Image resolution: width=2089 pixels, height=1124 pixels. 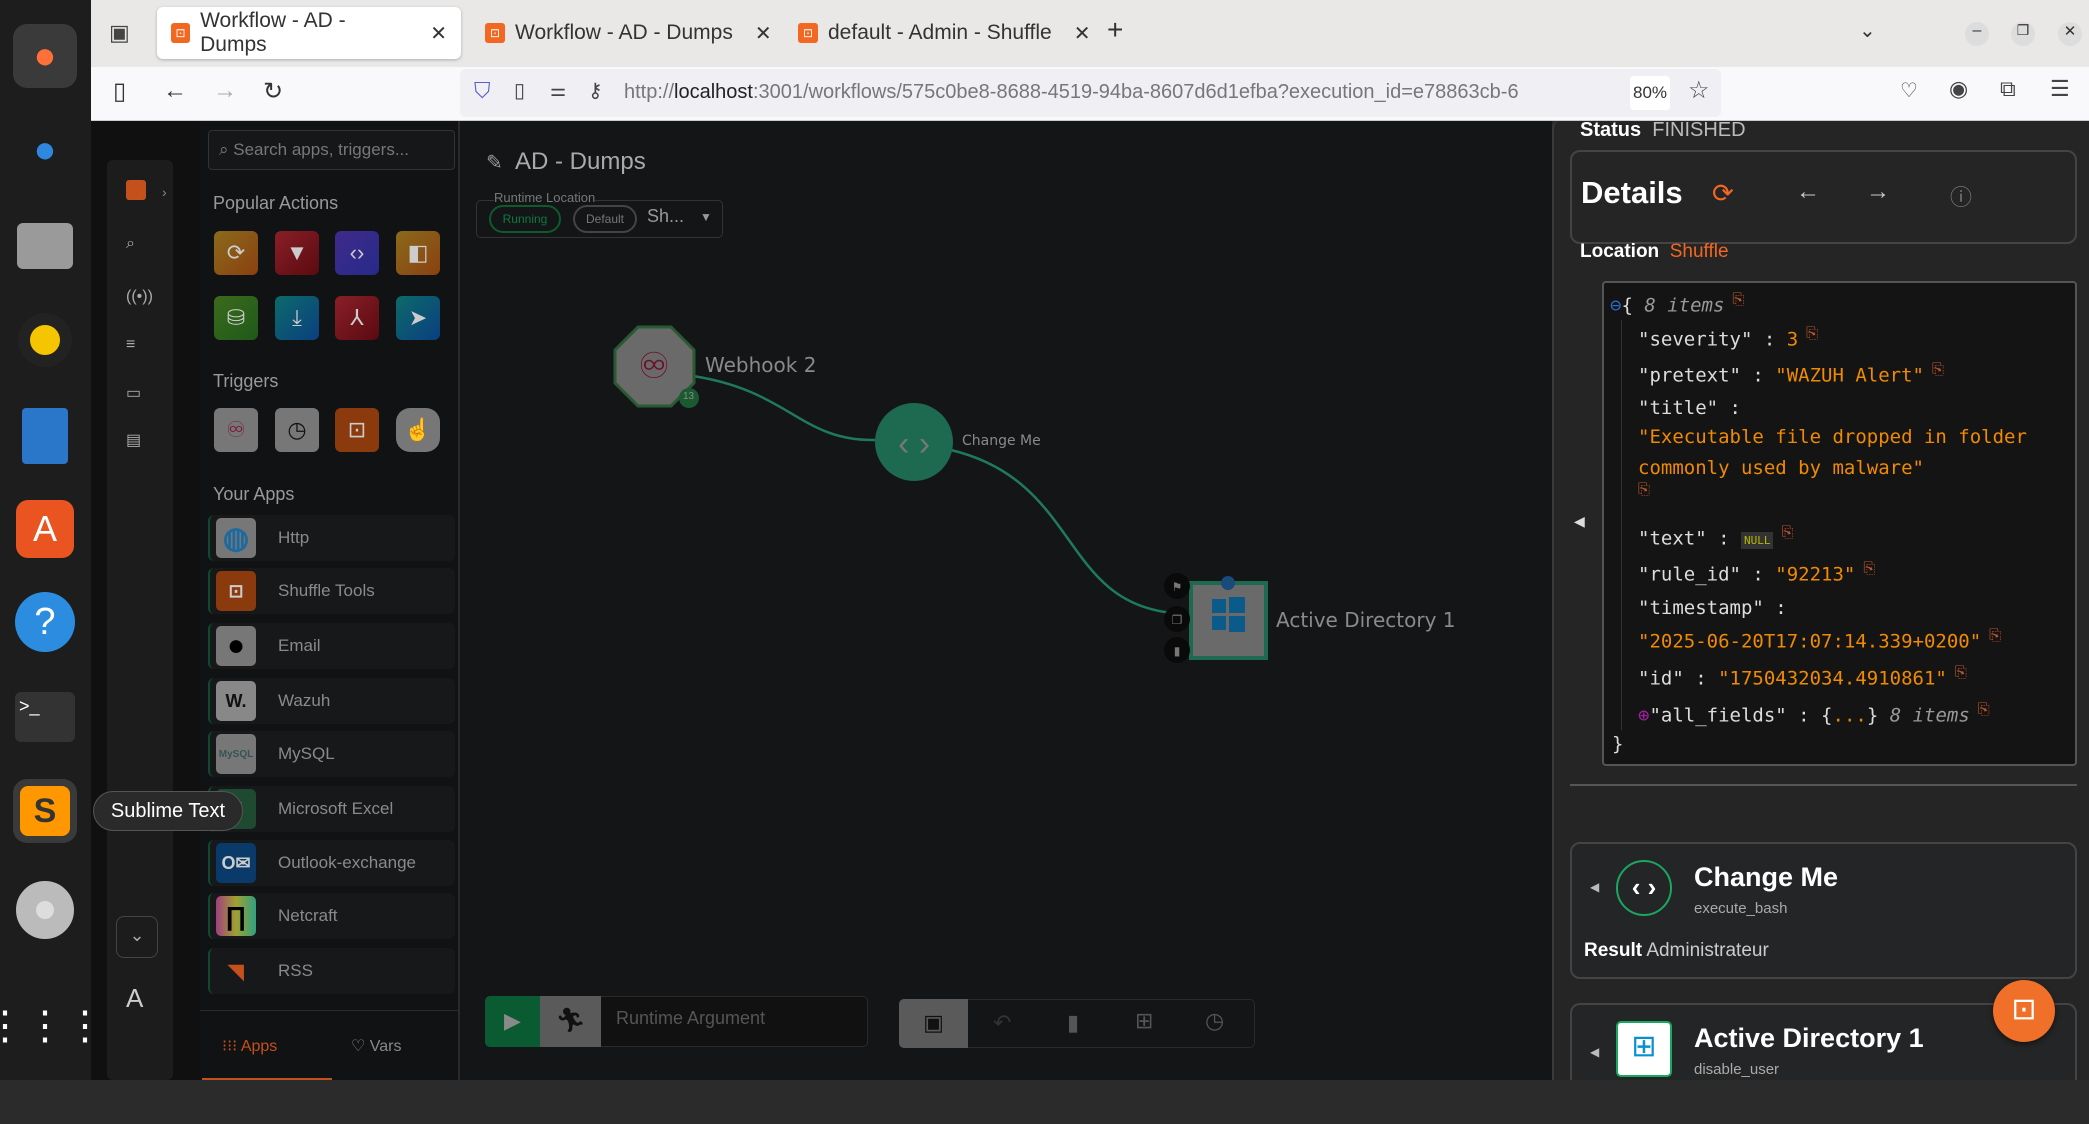 What do you see at coordinates (273, 91) in the screenshot?
I see `reload-icon: ↻` at bounding box center [273, 91].